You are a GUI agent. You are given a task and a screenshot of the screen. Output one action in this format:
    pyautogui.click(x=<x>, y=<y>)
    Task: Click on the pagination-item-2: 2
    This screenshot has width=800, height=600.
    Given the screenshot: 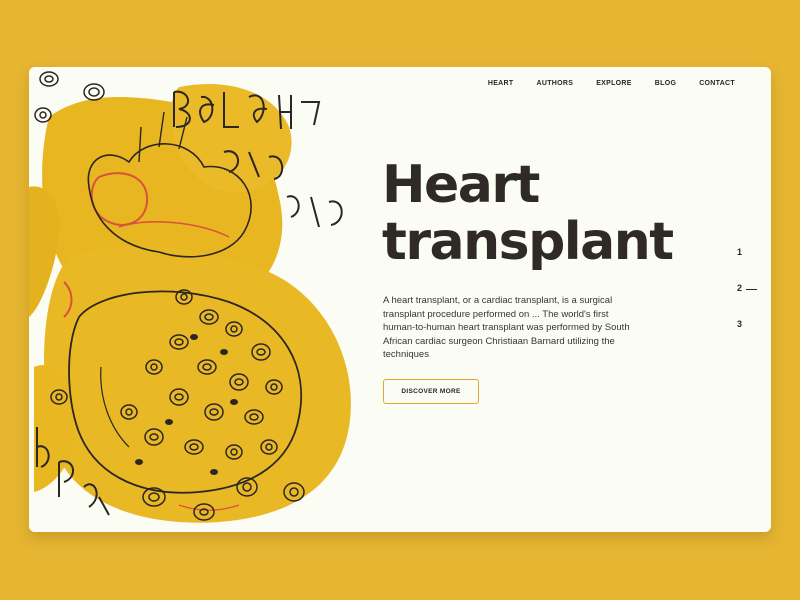 What is the action you would take?
    pyautogui.click(x=737, y=301)
    